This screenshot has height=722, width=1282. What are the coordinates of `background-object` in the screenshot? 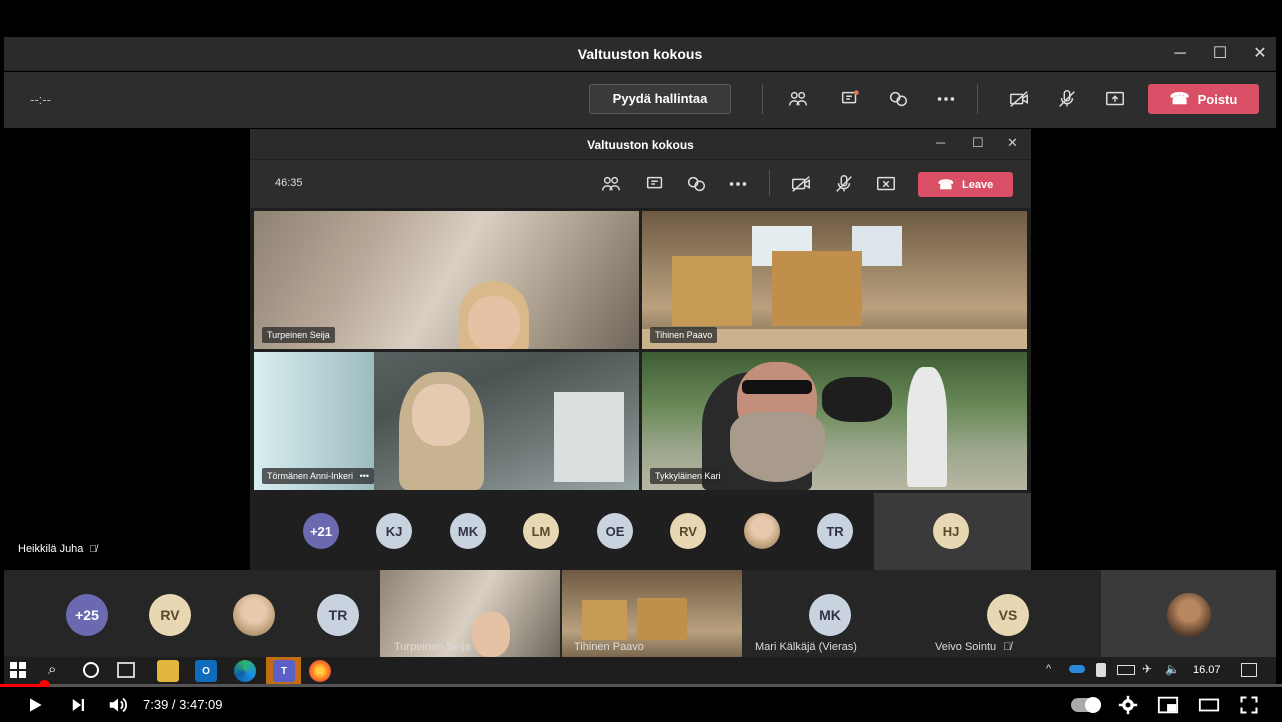 It's located at (589, 437).